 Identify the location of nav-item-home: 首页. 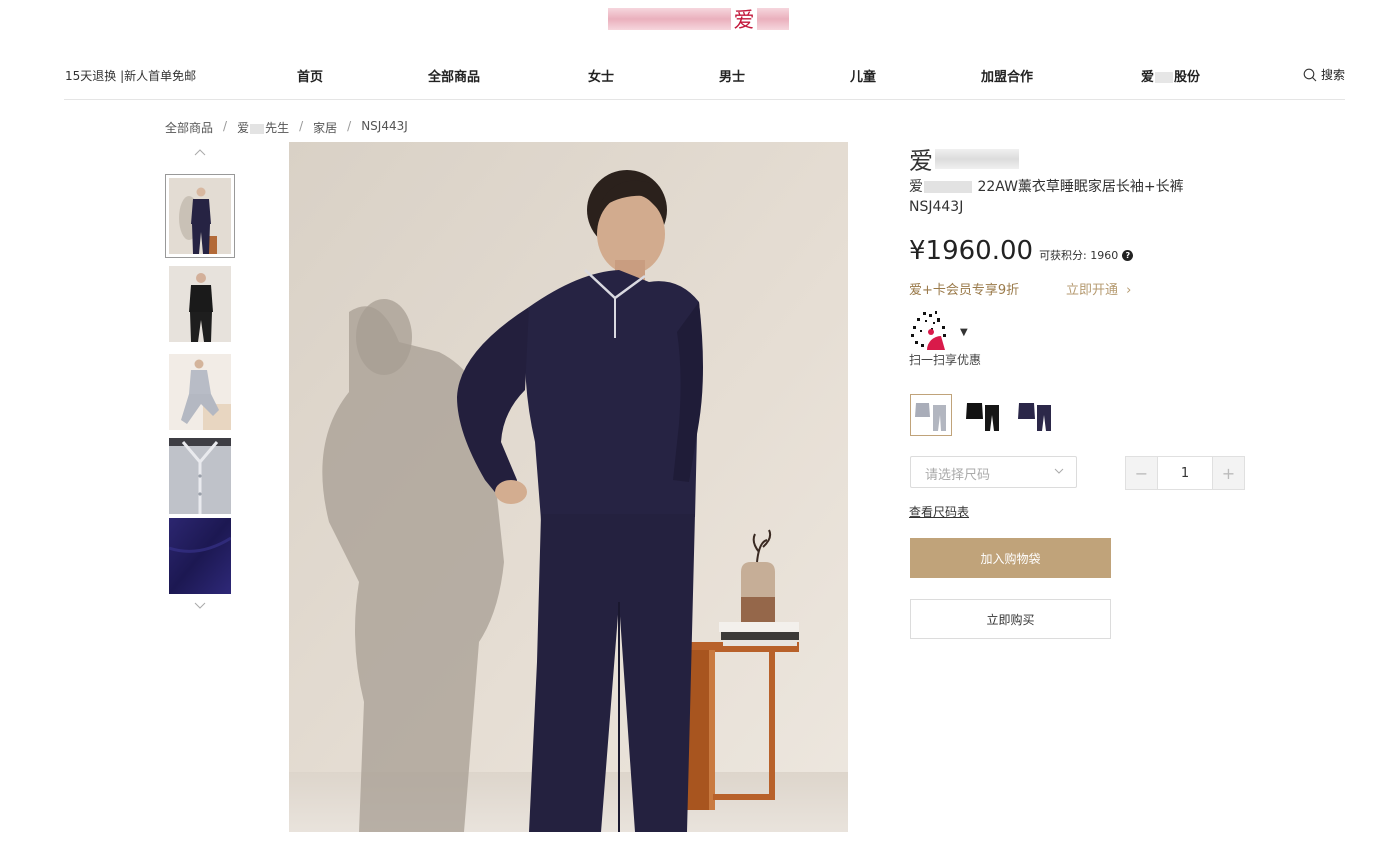
(310, 75).